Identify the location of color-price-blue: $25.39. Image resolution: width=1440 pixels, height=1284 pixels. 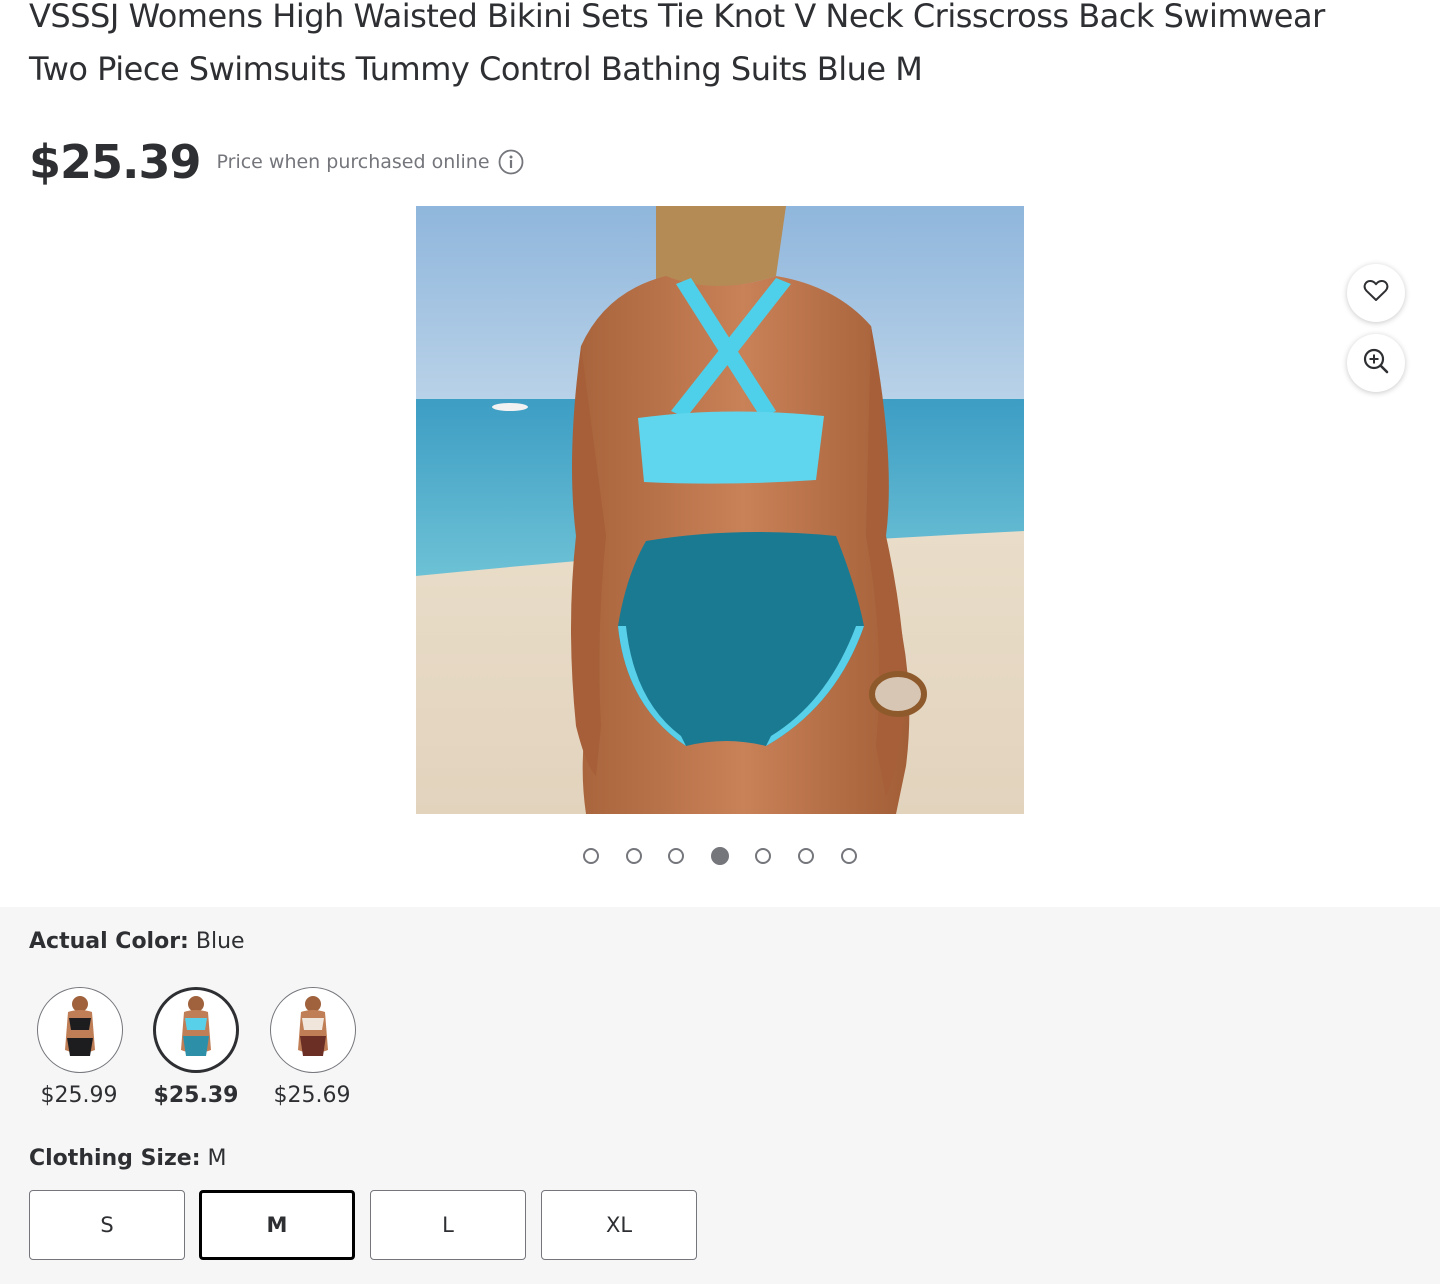
(196, 1095).